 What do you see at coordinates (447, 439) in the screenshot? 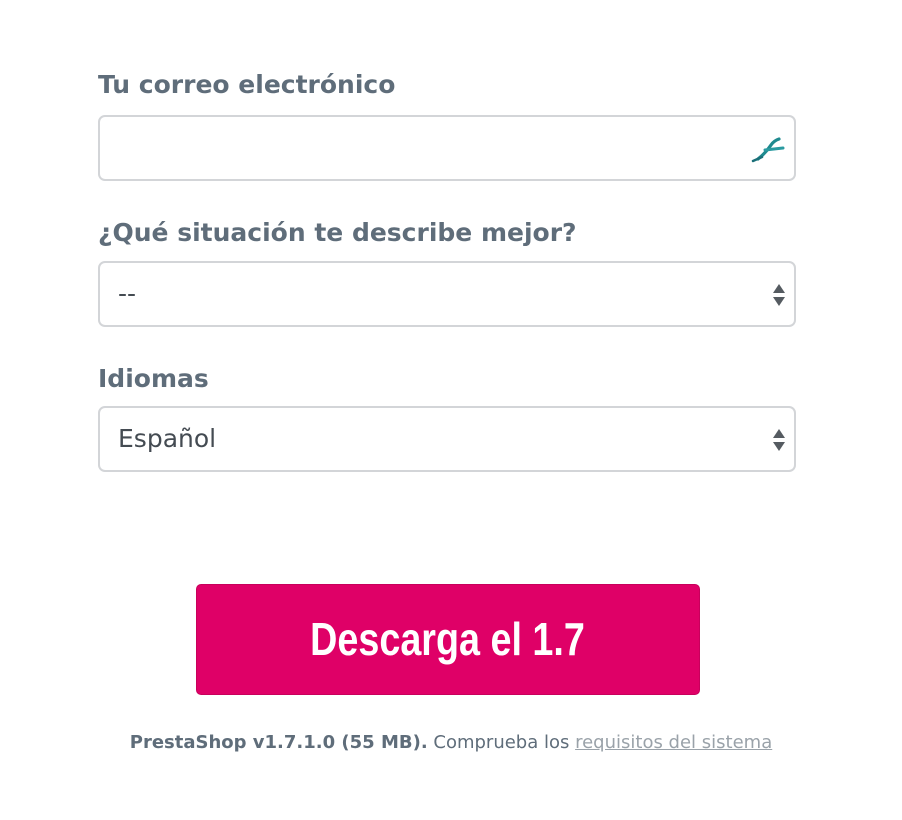
I see `language-select: Español` at bounding box center [447, 439].